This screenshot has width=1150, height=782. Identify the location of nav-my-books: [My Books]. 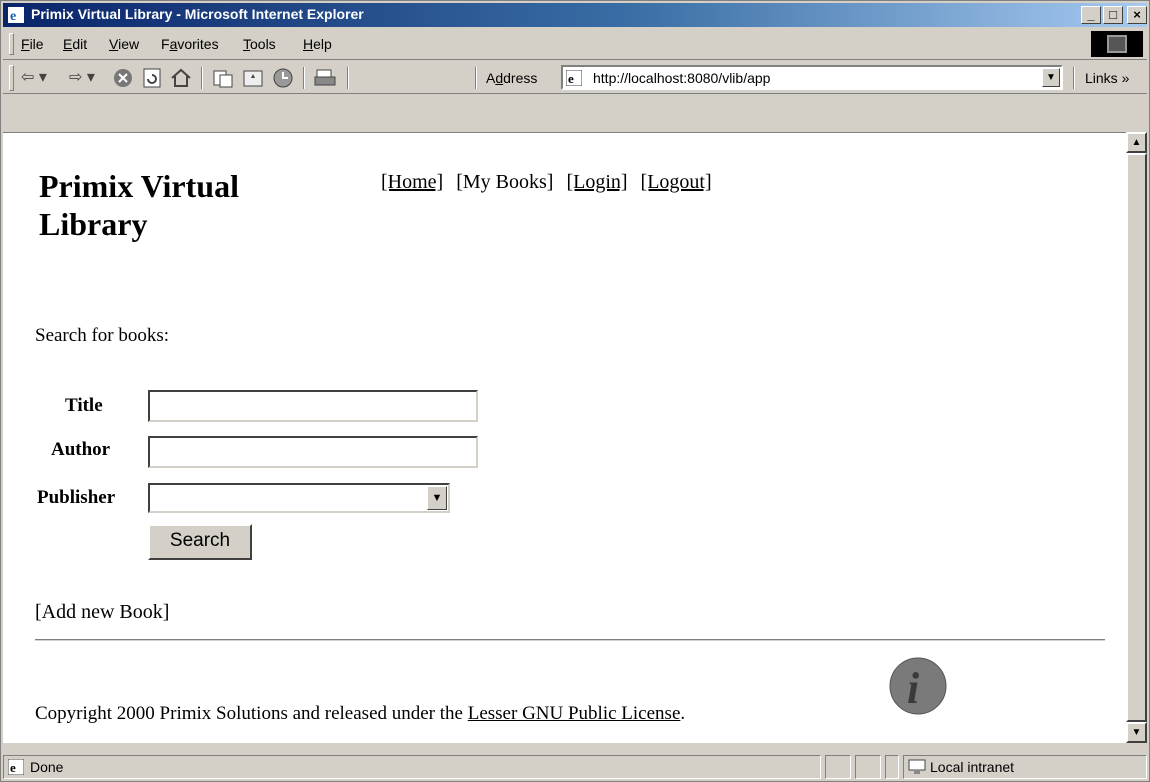
(505, 182).